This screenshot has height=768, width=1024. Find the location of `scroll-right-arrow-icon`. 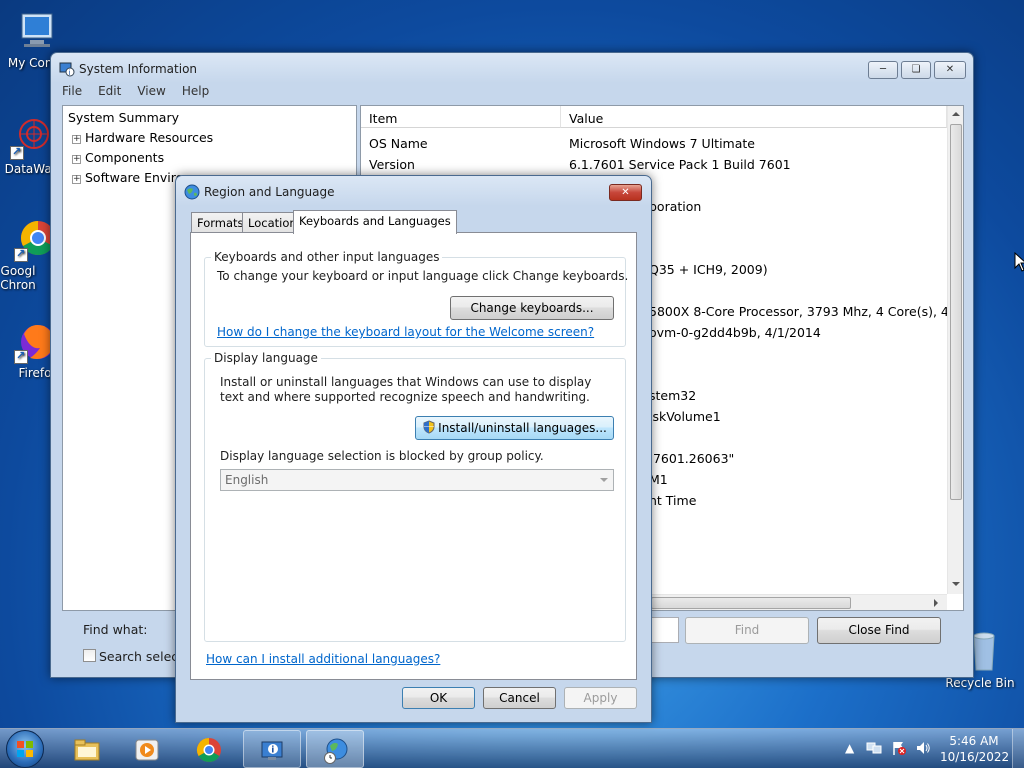

scroll-right-arrow-icon is located at coordinates (936, 603).